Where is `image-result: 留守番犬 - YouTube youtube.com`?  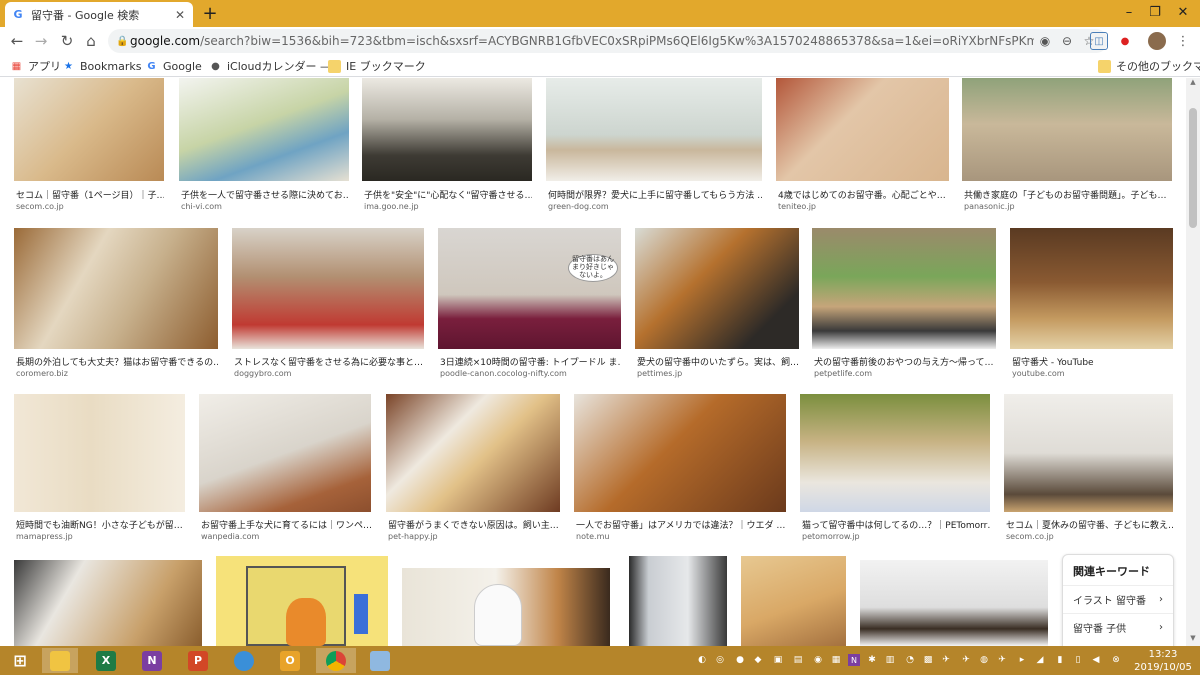 image-result: 留守番犬 - YouTube youtube.com is located at coordinates (1091, 303).